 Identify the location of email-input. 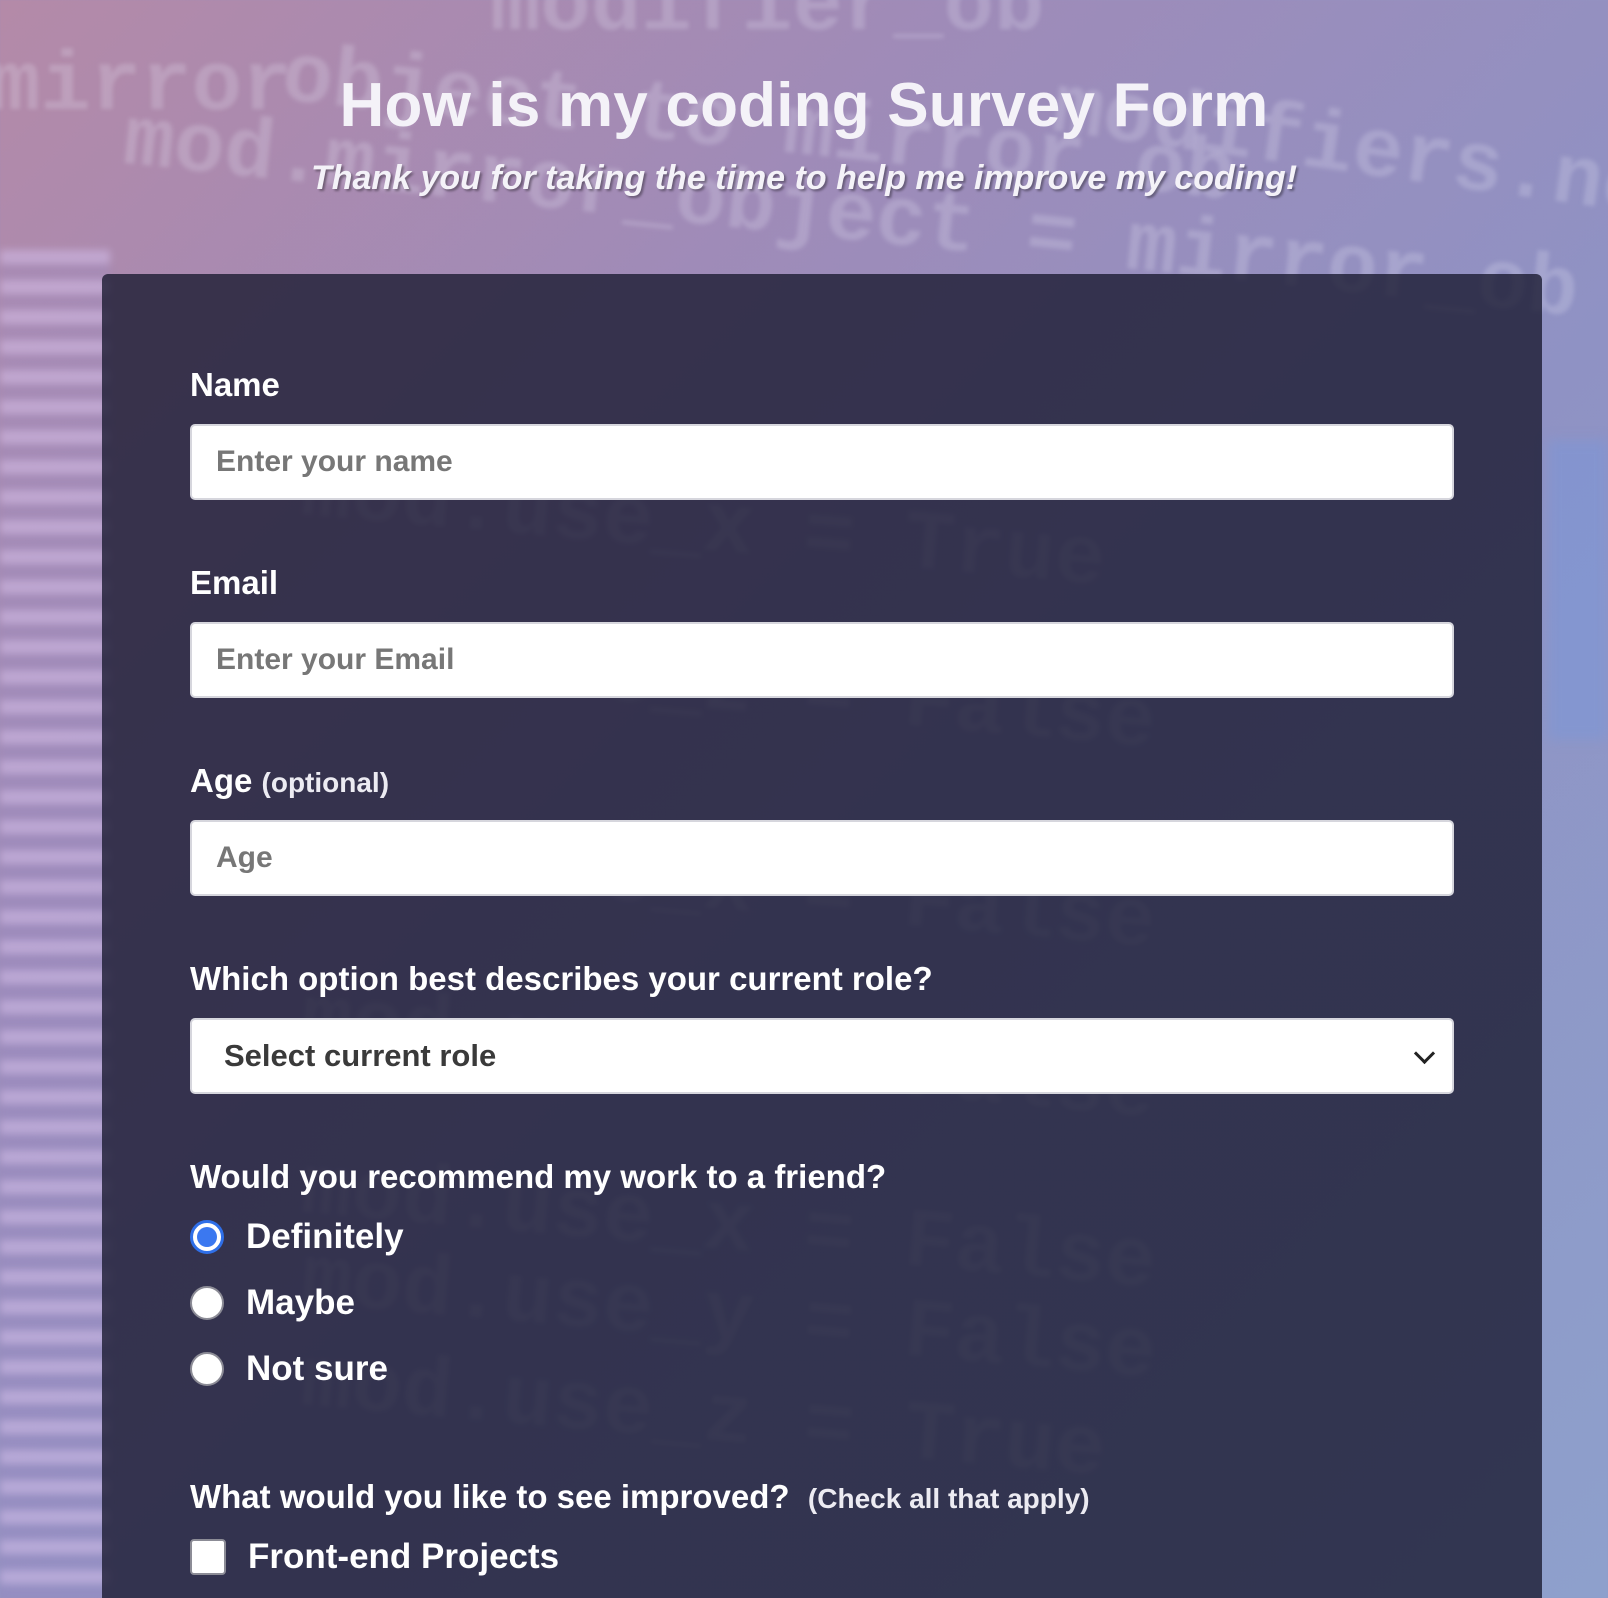
(822, 660).